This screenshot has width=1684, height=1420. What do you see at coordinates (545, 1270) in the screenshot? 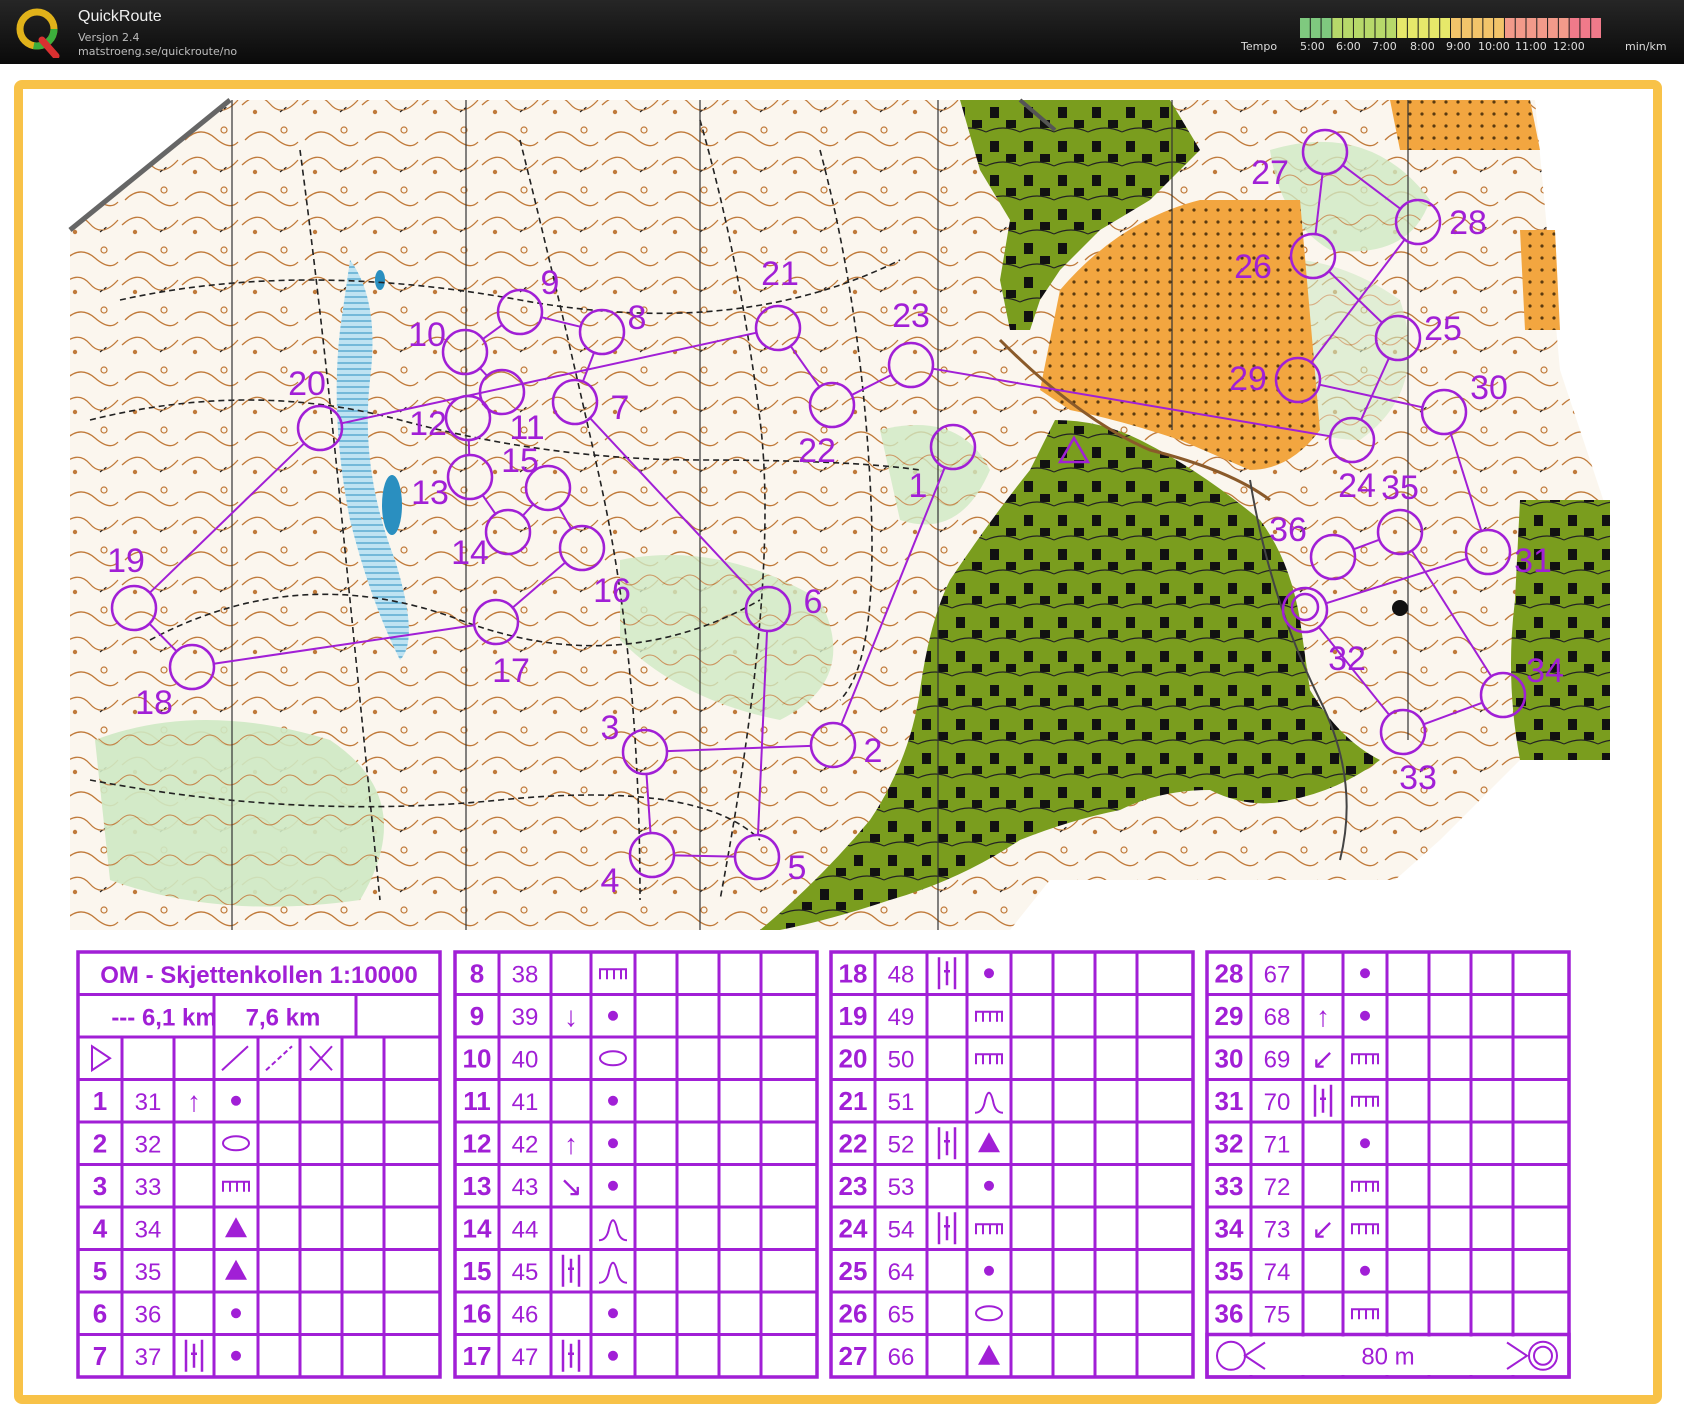
I see `description-row: 15 45` at bounding box center [545, 1270].